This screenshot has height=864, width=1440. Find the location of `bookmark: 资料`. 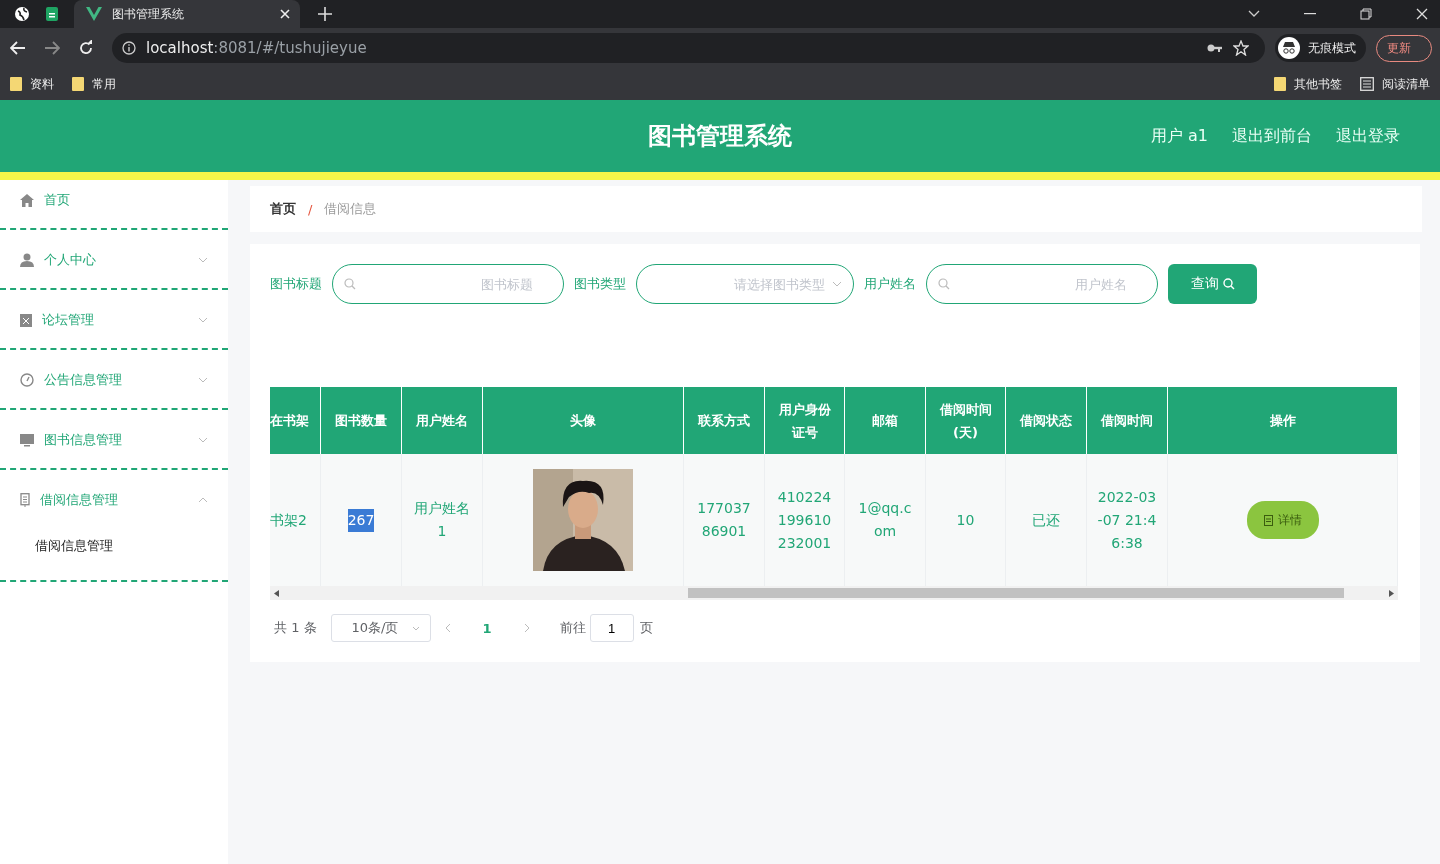

bookmark: 资料 is located at coordinates (32, 84).